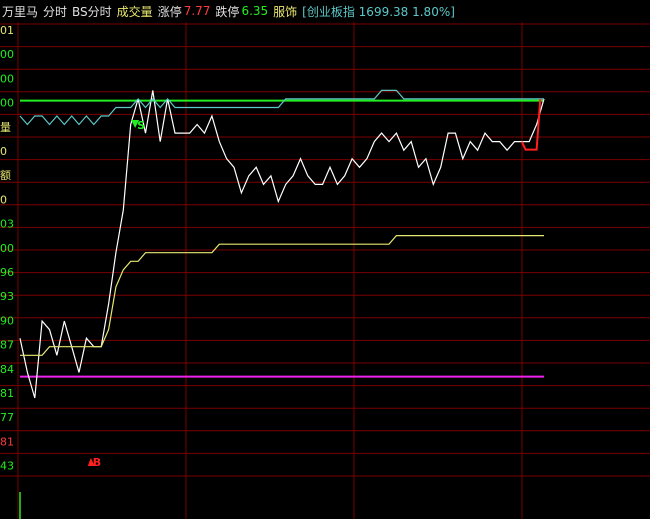  What do you see at coordinates (378, 11) in the screenshot?
I see `index-info: [创业板指 1699.38 1.80%]` at bounding box center [378, 11].